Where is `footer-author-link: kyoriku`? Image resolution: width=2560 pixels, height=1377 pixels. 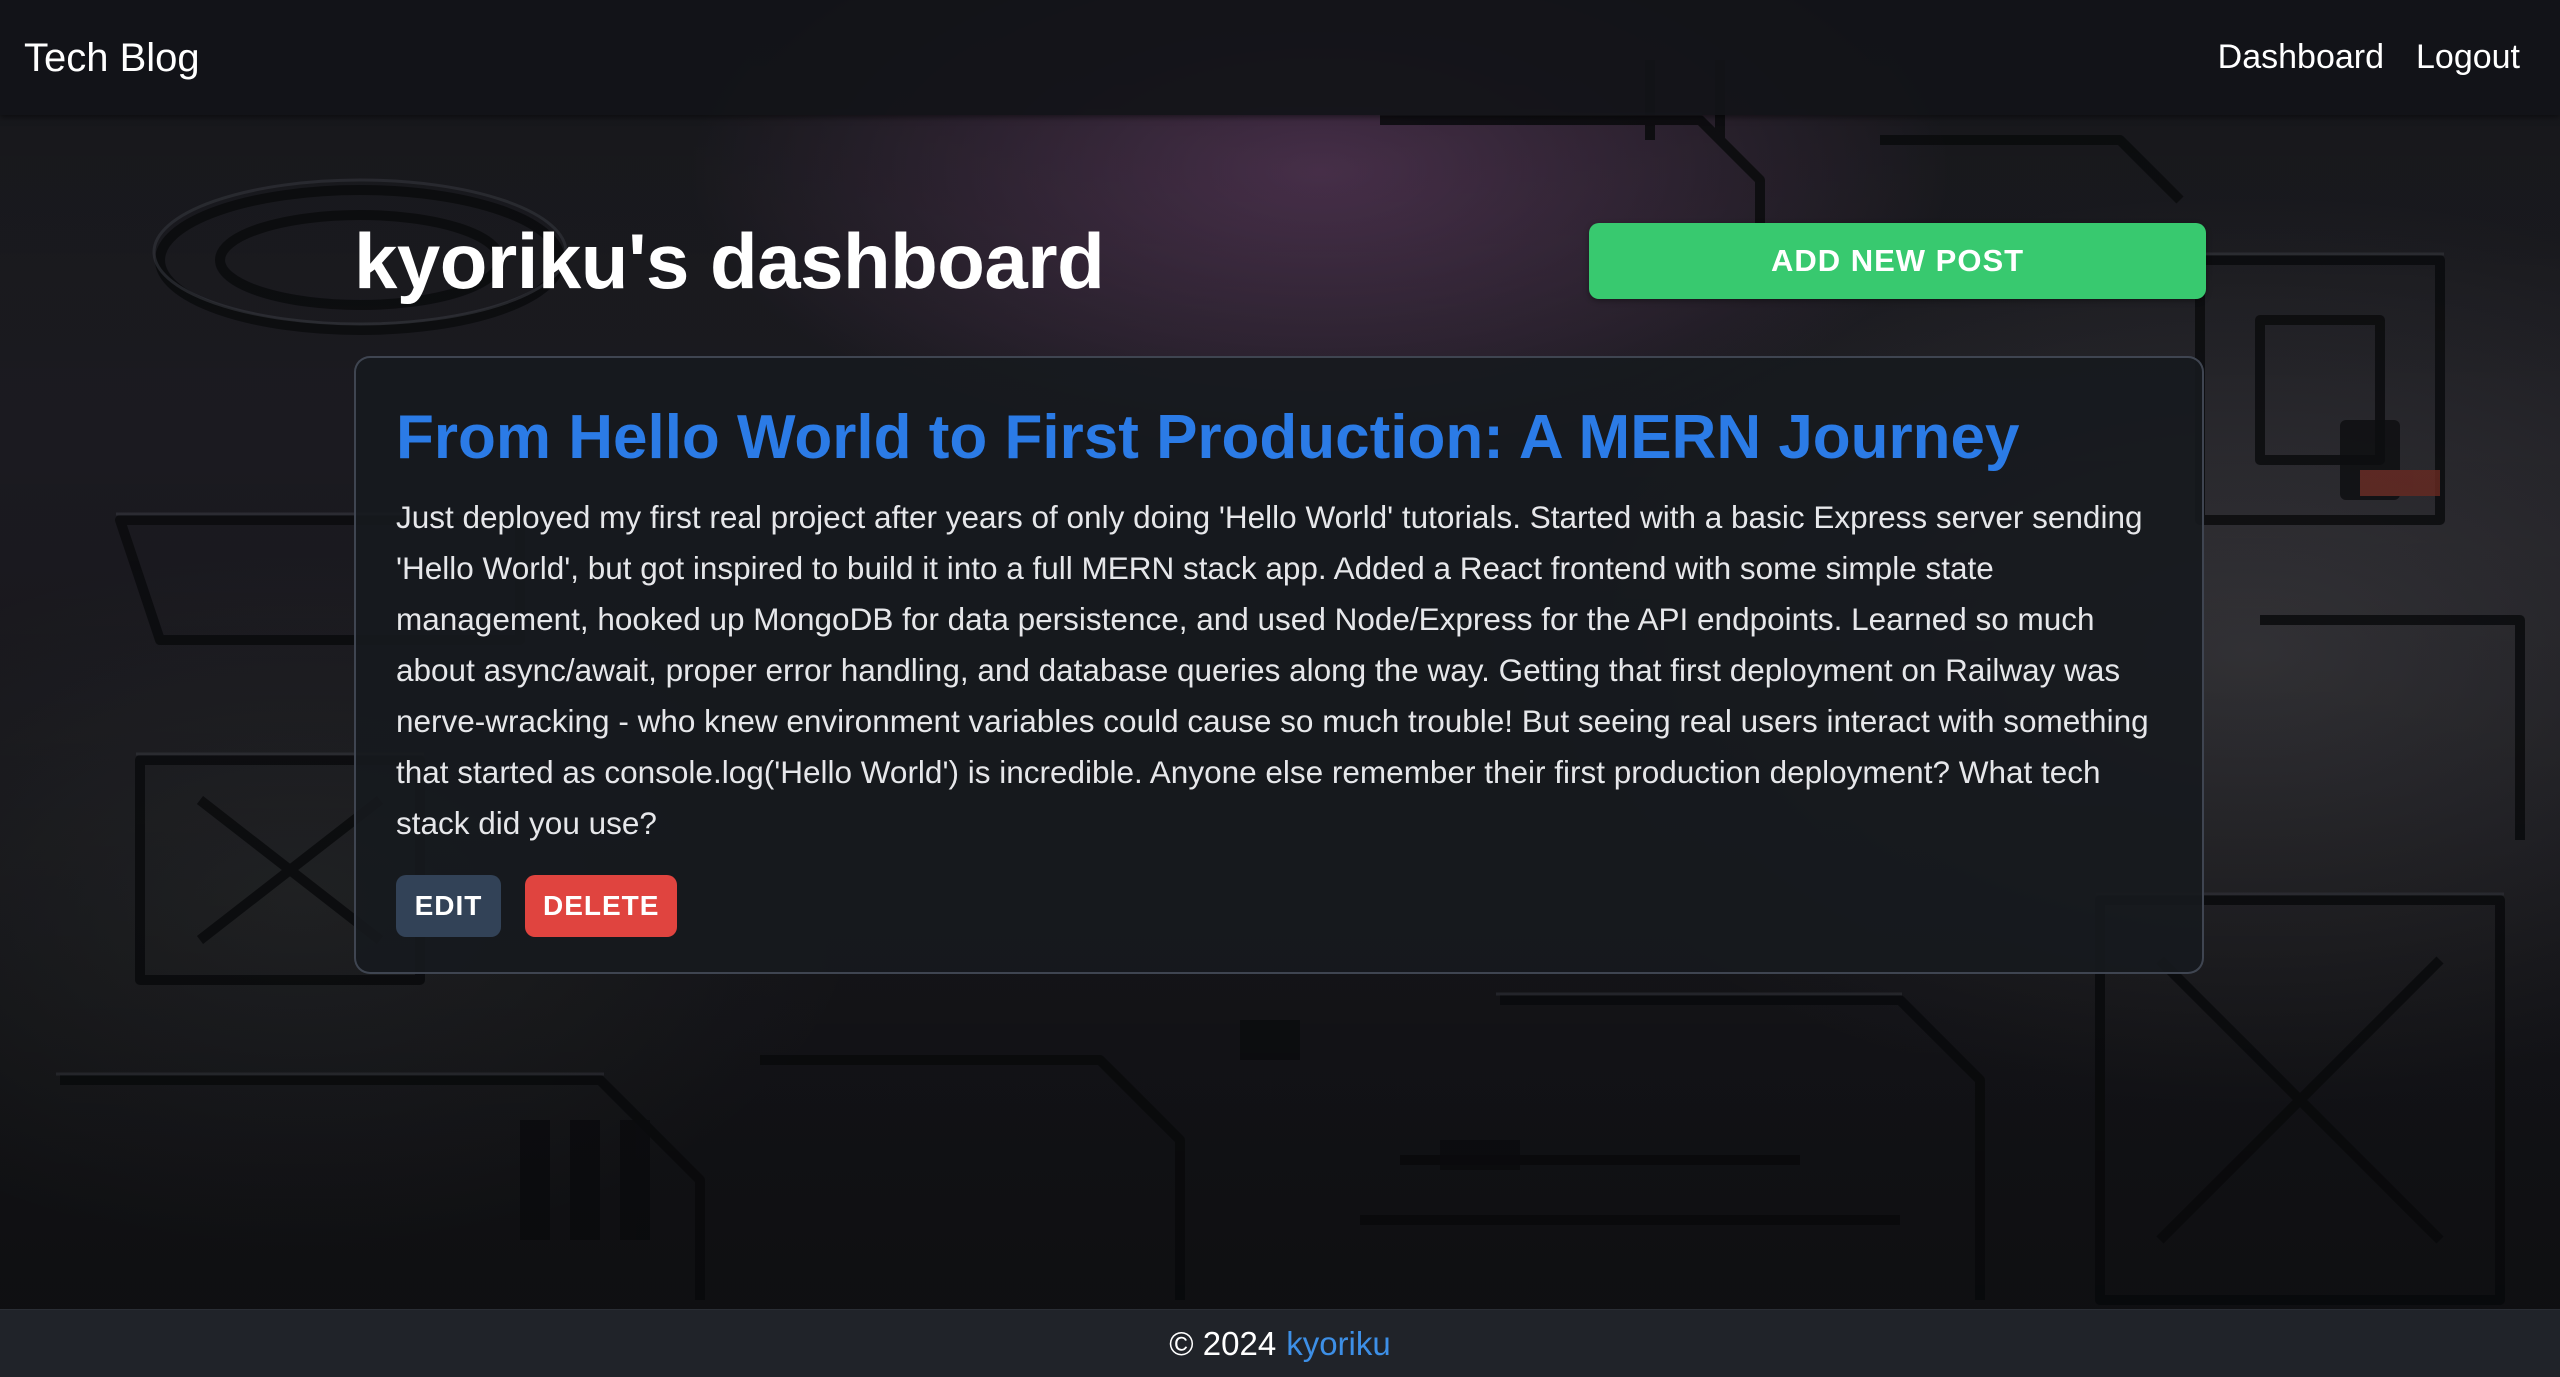
footer-author-link: kyoriku is located at coordinates (1338, 1344).